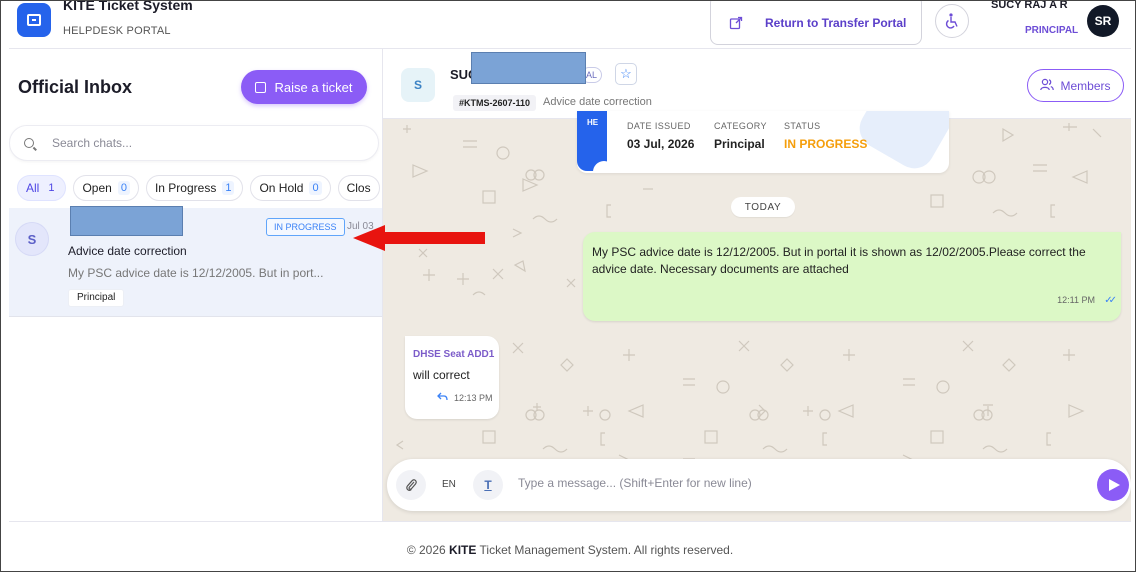  What do you see at coordinates (802, 126) in the screenshot?
I see `info-status-label: STATUS` at bounding box center [802, 126].